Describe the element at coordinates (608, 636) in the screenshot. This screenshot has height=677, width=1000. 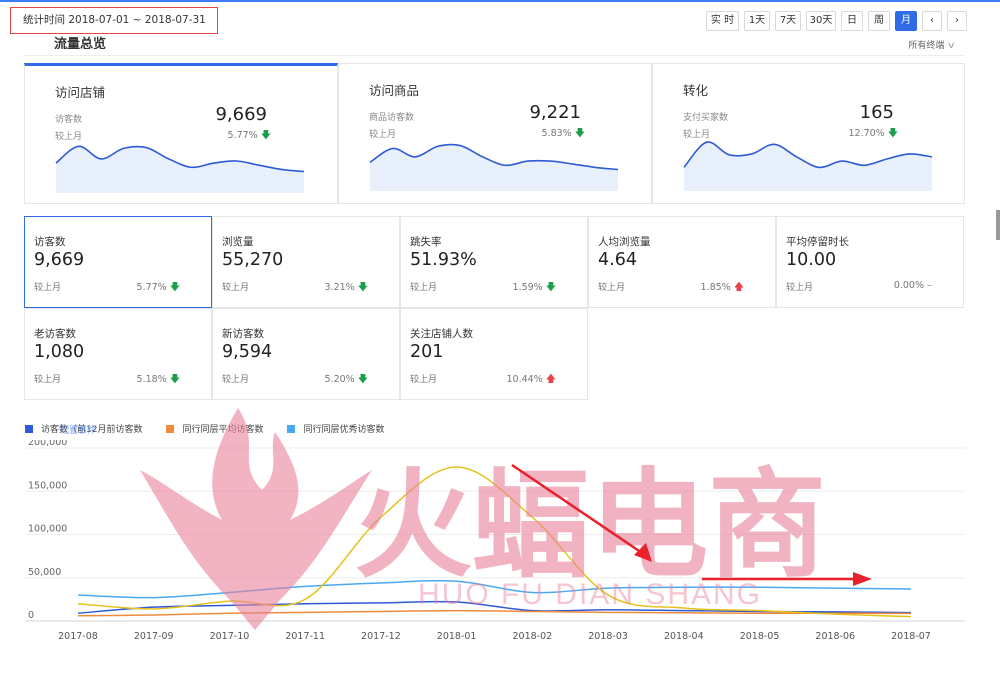
I see `x-tick-label: 2018-03` at that location.